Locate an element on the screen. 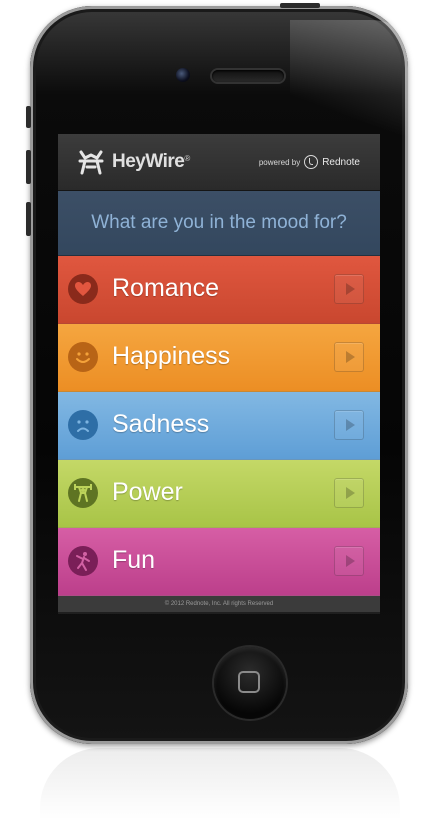 The width and height of the screenshot is (440, 820). play-button-sadness is located at coordinates (349, 425).